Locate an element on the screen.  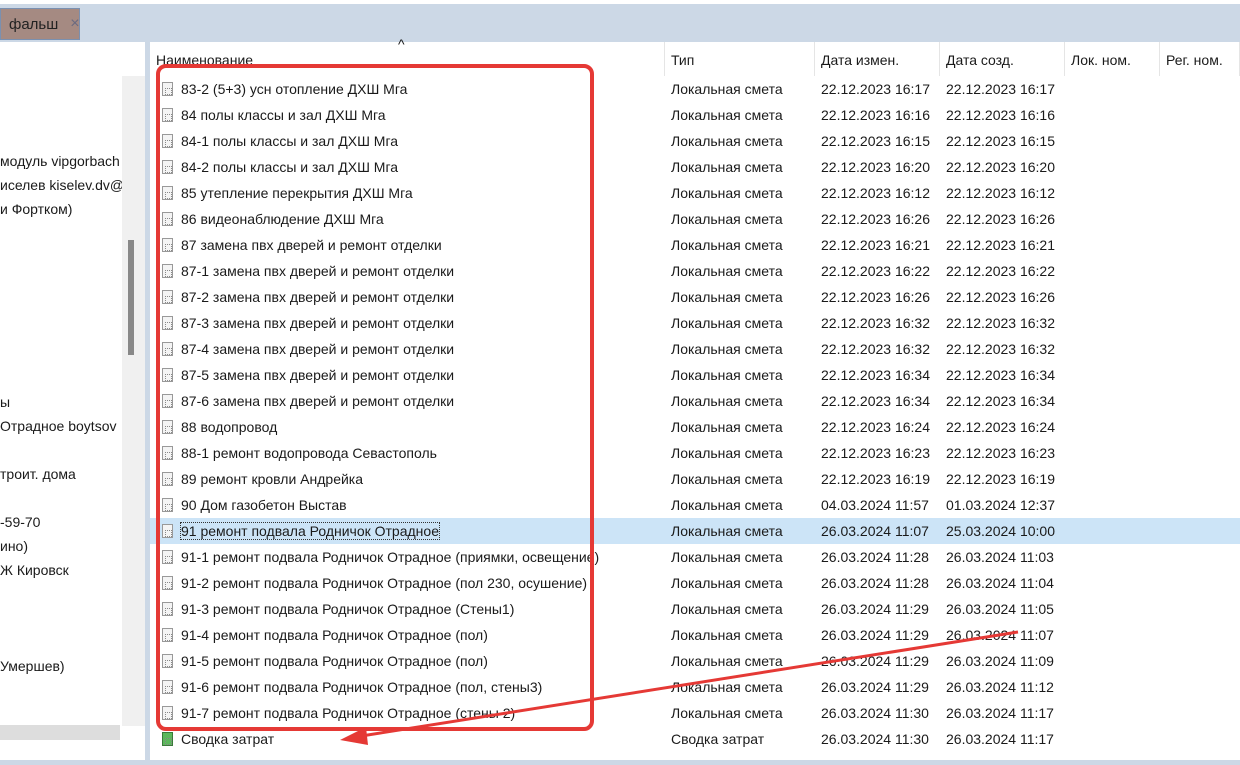
row-name: 91 ремонт подвала Родничок Отрадное is located at coordinates (310, 531).